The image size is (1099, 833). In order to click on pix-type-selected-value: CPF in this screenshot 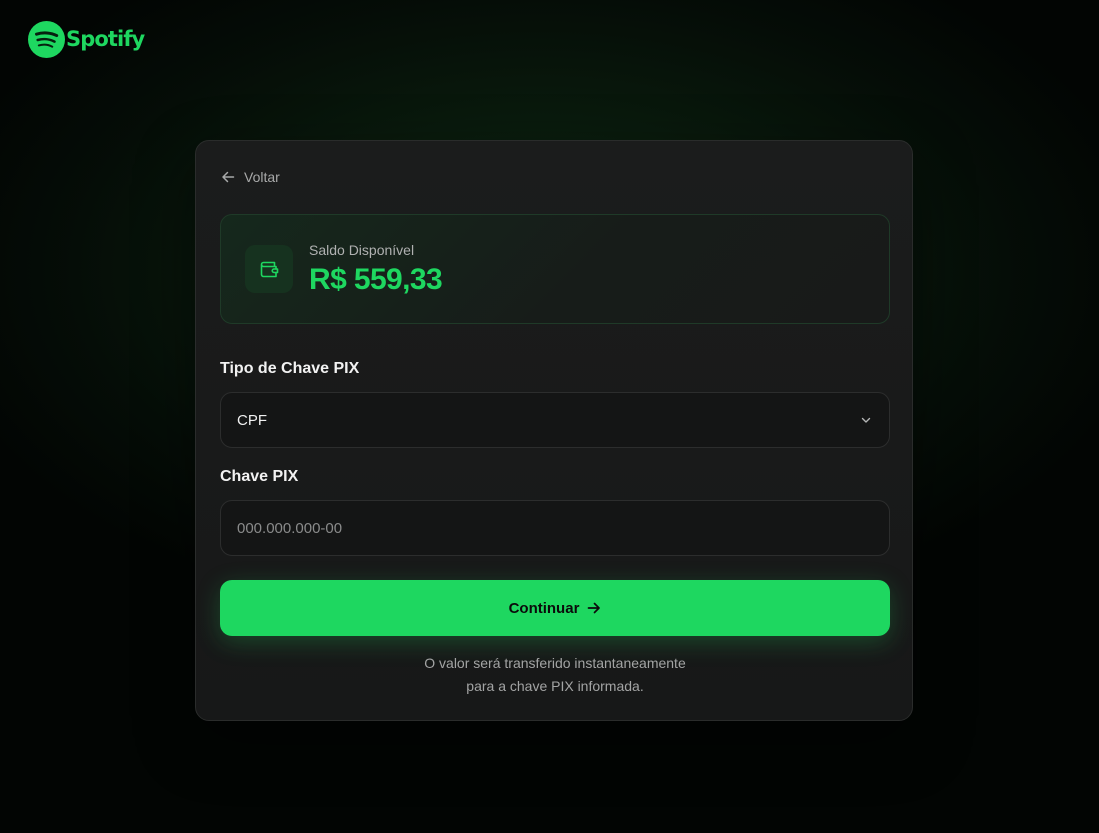, I will do `click(252, 420)`.